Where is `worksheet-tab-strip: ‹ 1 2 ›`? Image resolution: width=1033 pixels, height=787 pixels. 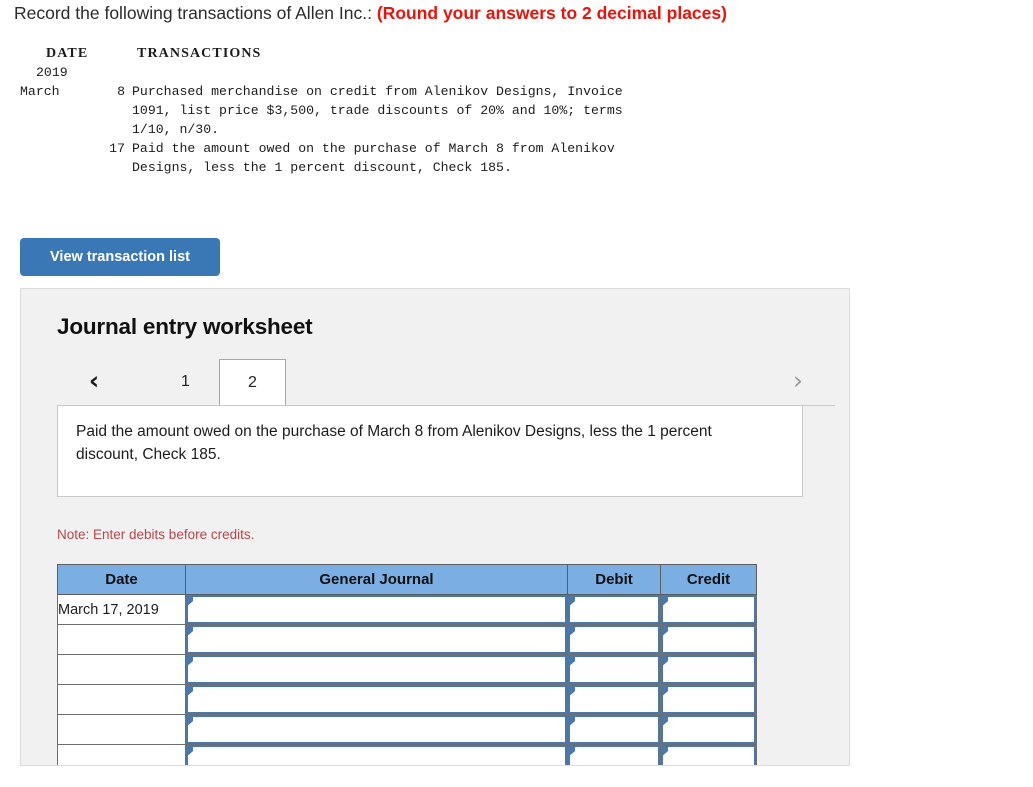 worksheet-tab-strip: ‹ 1 2 › is located at coordinates (446, 382).